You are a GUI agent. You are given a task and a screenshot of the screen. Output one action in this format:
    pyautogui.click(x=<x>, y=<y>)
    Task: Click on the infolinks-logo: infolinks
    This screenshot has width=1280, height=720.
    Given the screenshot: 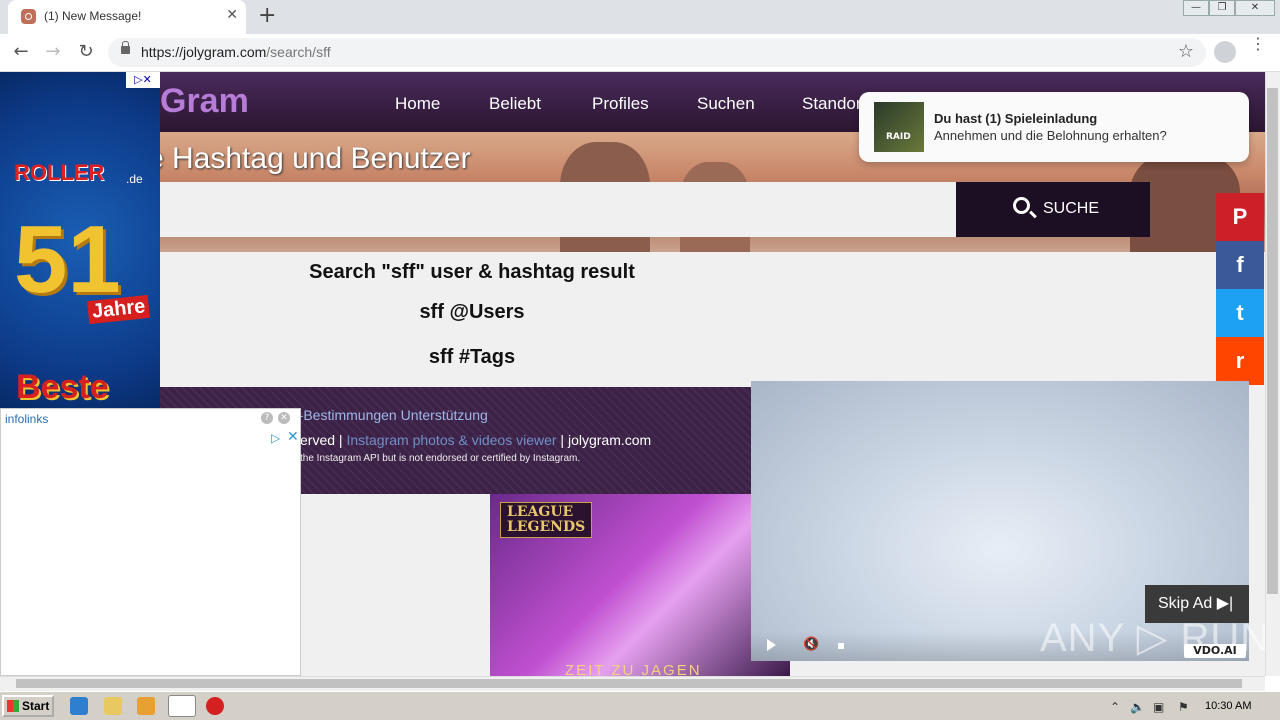 What is the action you would take?
    pyautogui.click(x=27, y=419)
    